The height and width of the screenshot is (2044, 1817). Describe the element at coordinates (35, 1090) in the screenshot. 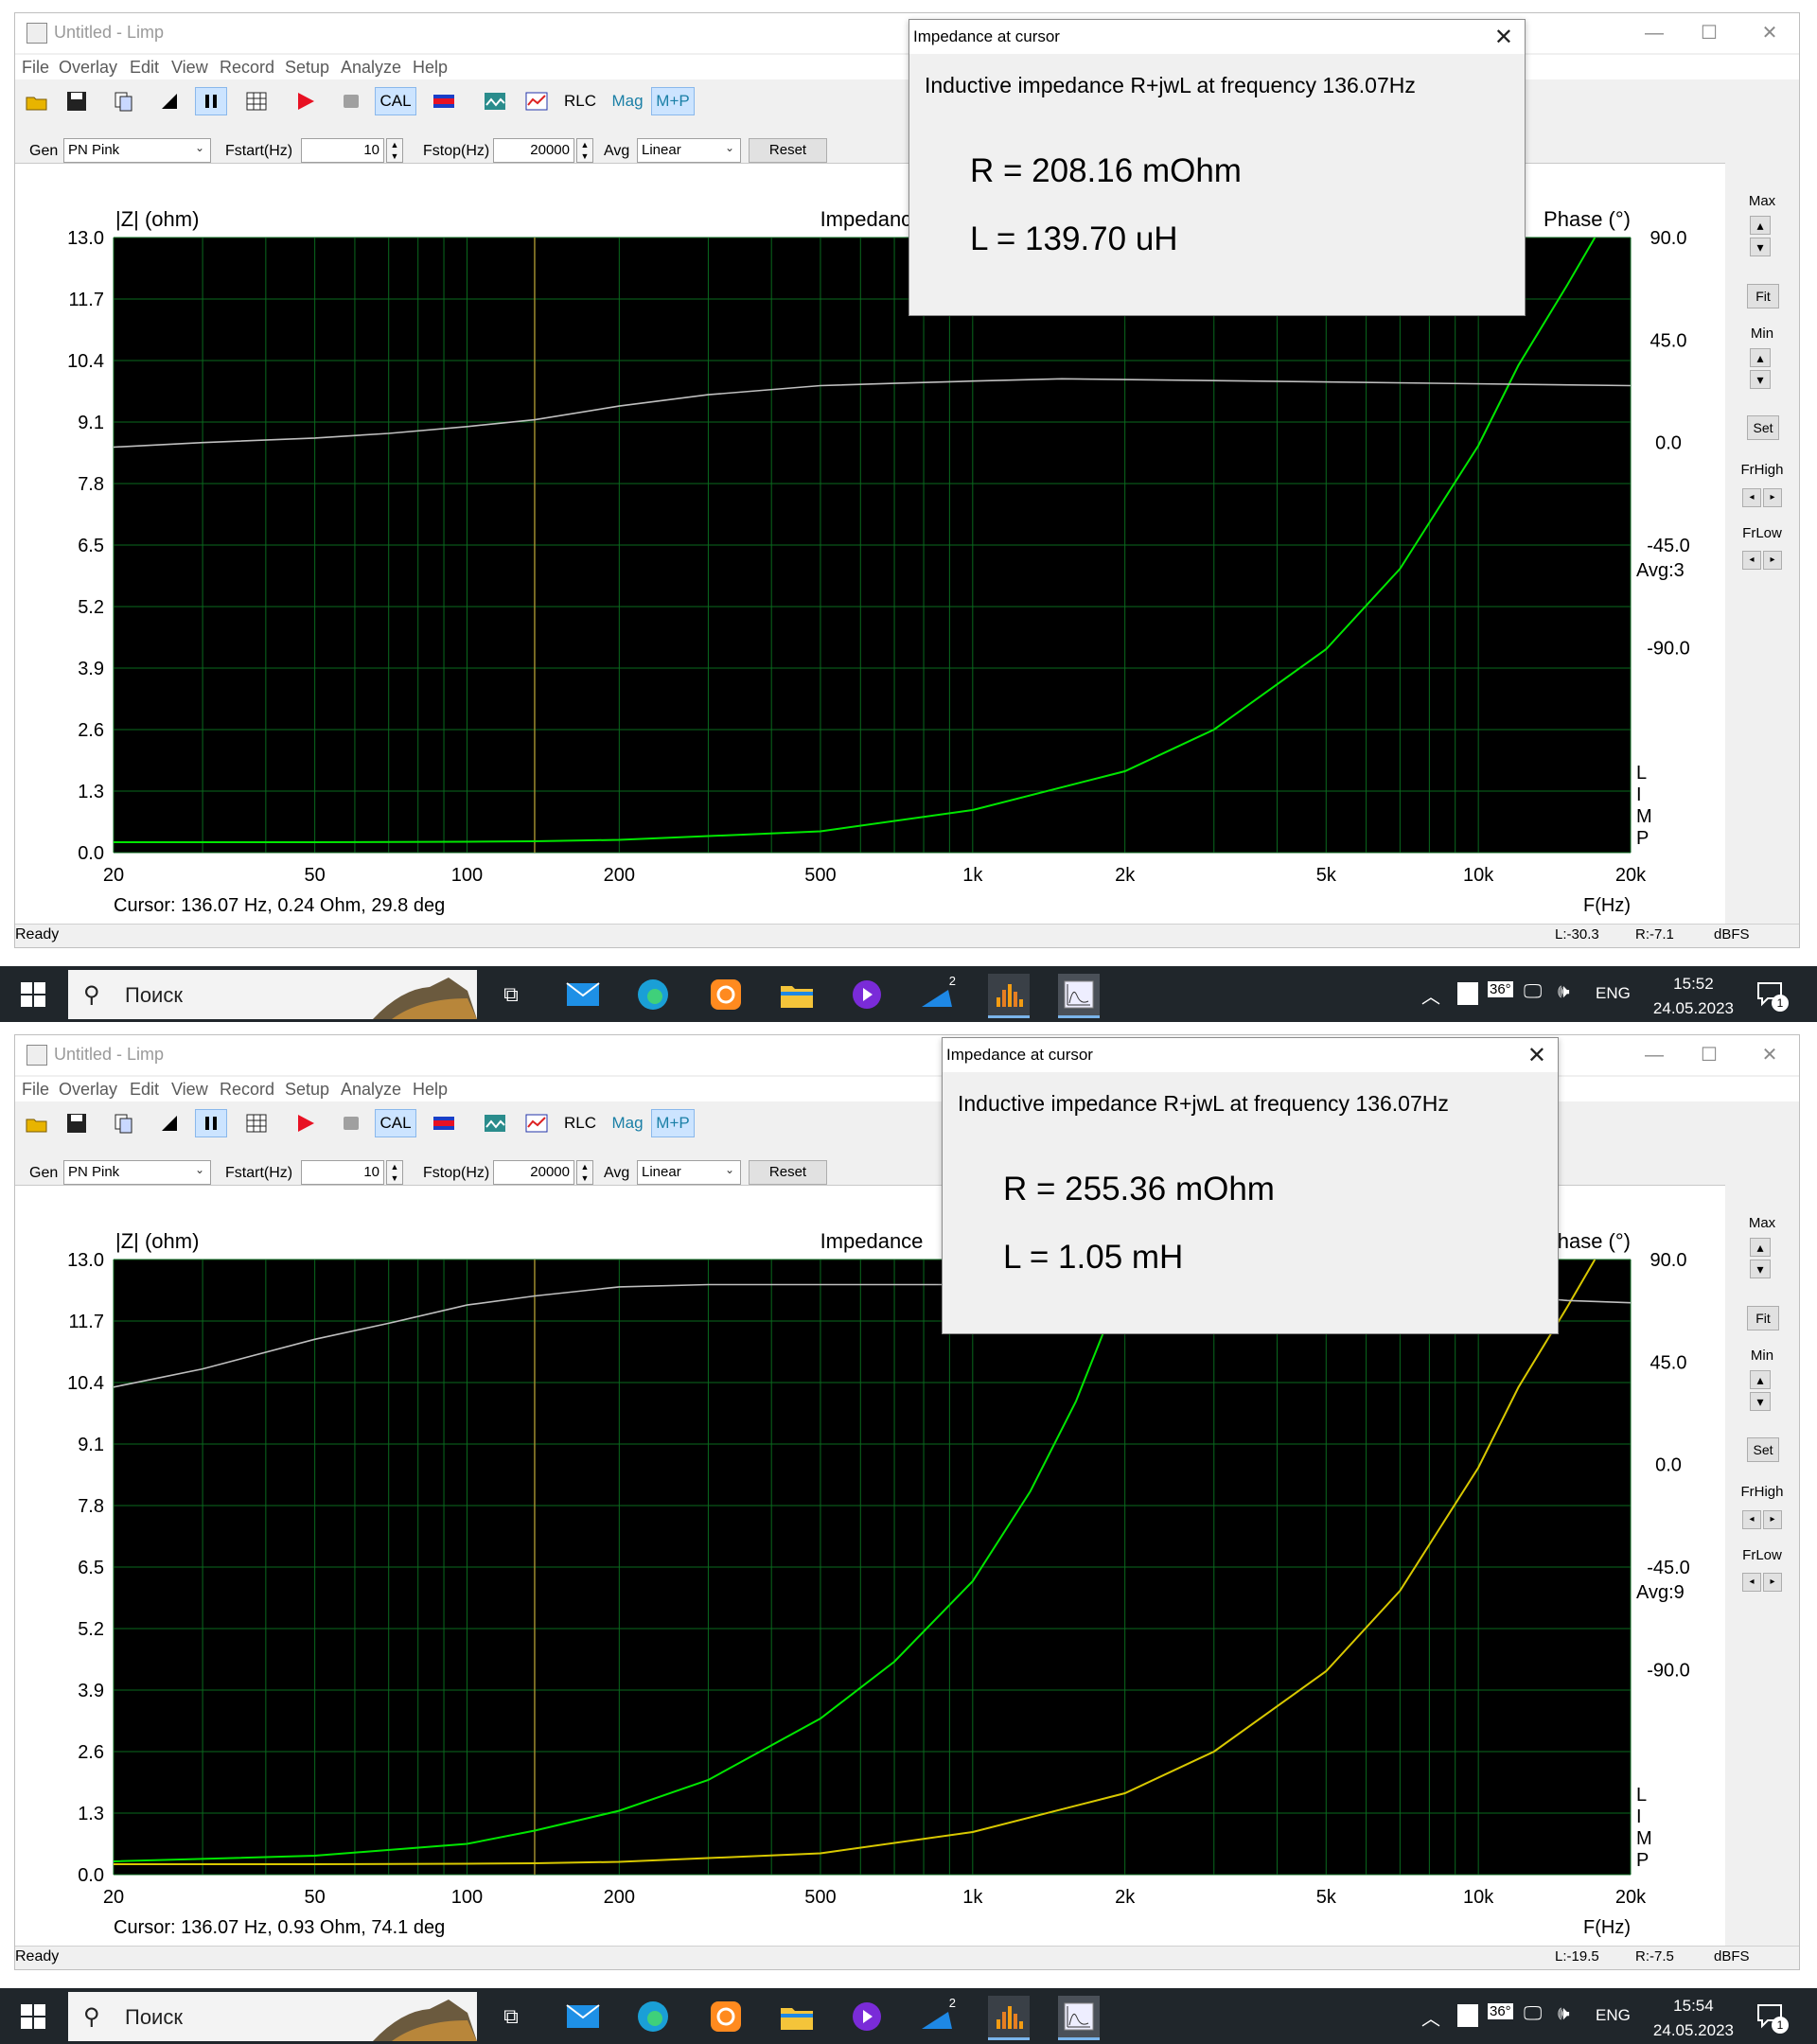

I see `menu-file: File` at that location.